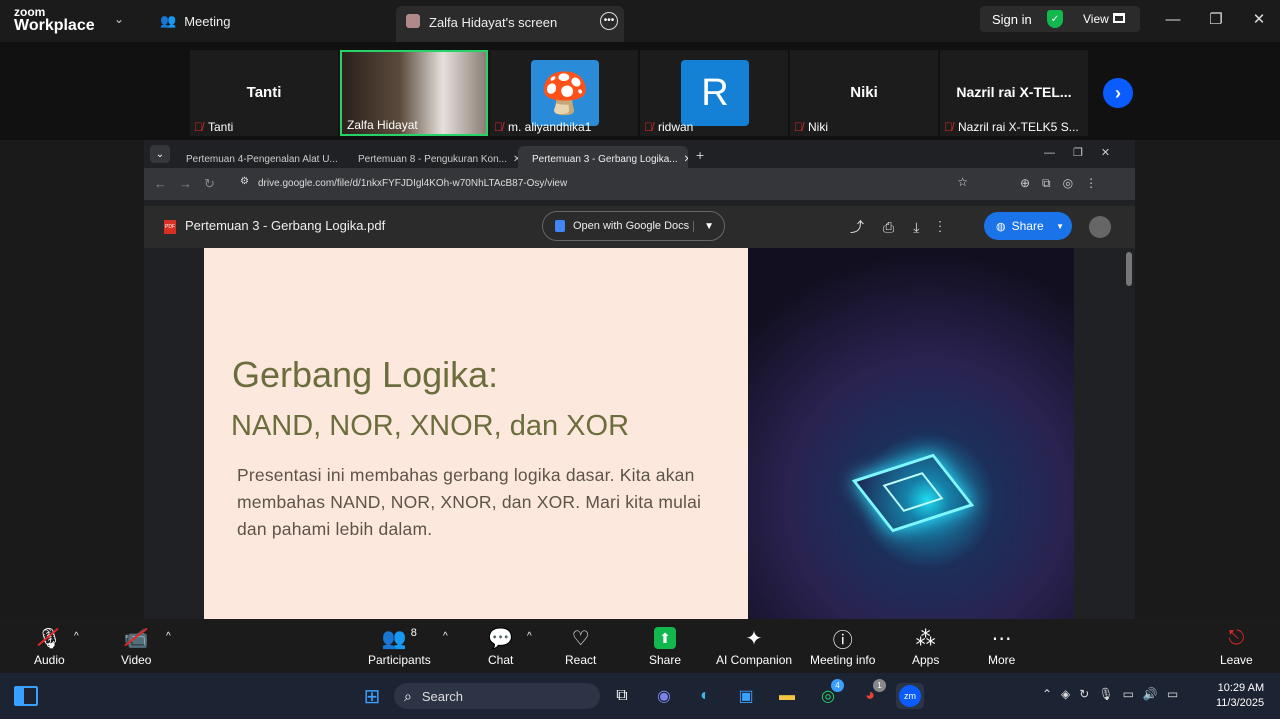 Image resolution: width=1280 pixels, height=719 pixels. I want to click on audio-button: 🎙 Audio, so click(49, 647).